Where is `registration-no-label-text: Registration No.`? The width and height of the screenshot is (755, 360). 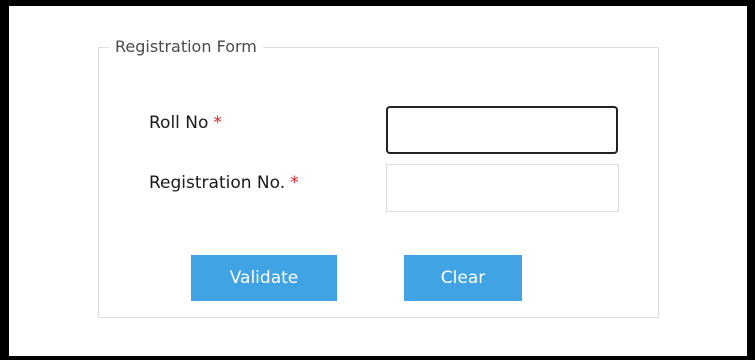
registration-no-label-text: Registration No. is located at coordinates (217, 183).